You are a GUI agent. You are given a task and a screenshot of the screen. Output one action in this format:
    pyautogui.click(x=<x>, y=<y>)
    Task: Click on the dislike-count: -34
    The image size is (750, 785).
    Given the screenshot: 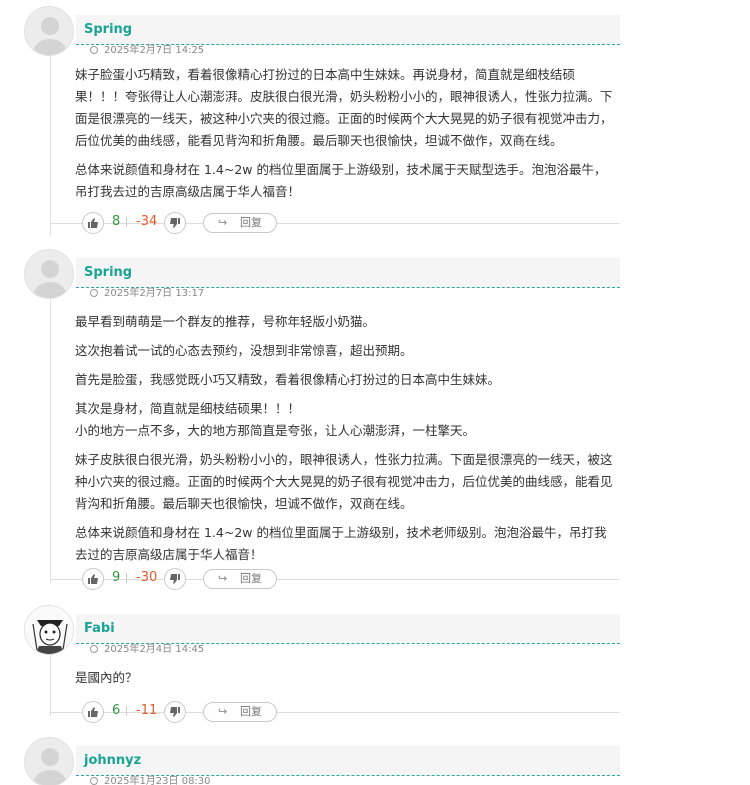 What is the action you would take?
    pyautogui.click(x=147, y=221)
    